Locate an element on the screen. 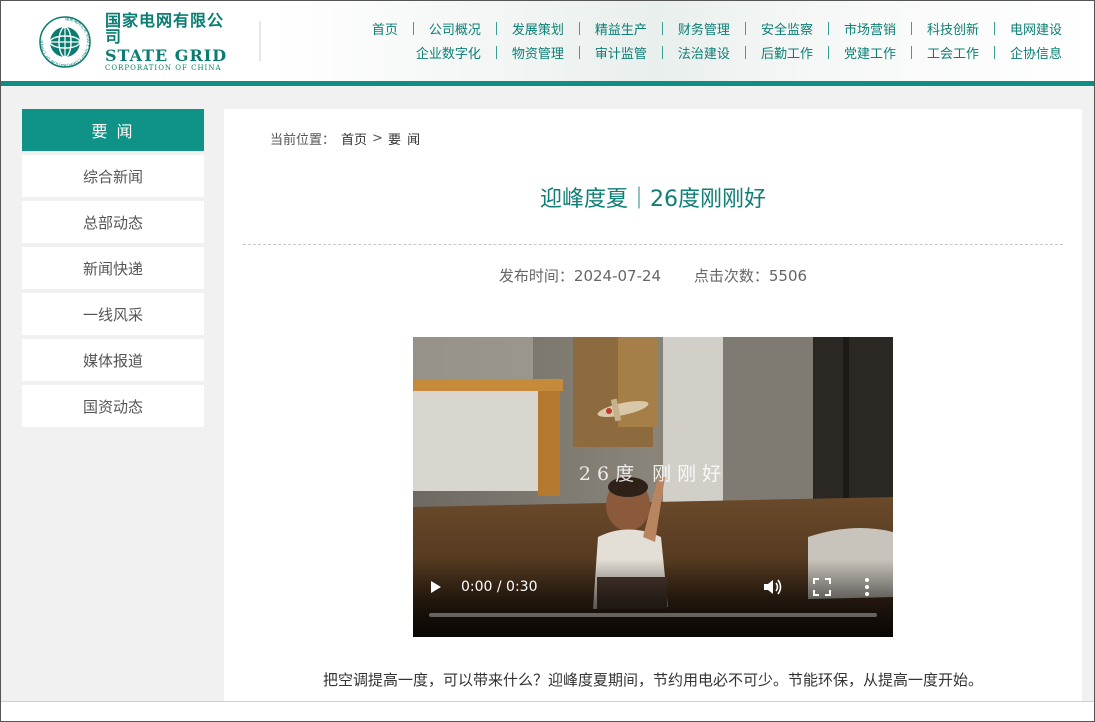  fullscreen-icon is located at coordinates (822, 587).